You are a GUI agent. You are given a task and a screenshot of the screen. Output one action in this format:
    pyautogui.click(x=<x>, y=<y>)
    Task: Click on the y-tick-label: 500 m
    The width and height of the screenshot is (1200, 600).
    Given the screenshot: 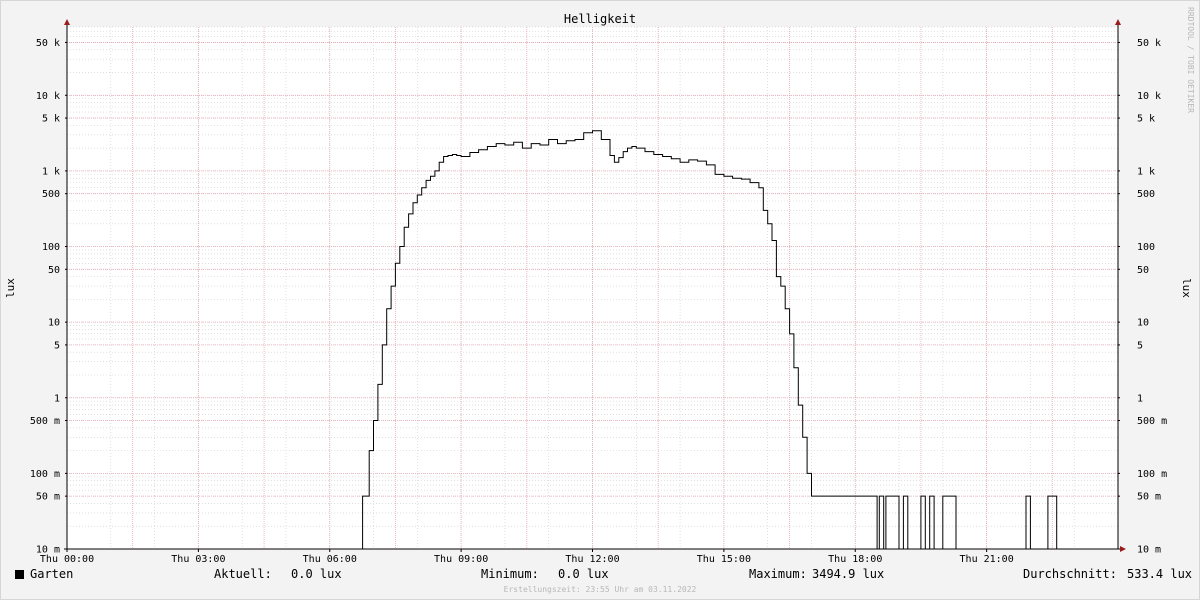 What is the action you would take?
    pyautogui.click(x=45, y=421)
    